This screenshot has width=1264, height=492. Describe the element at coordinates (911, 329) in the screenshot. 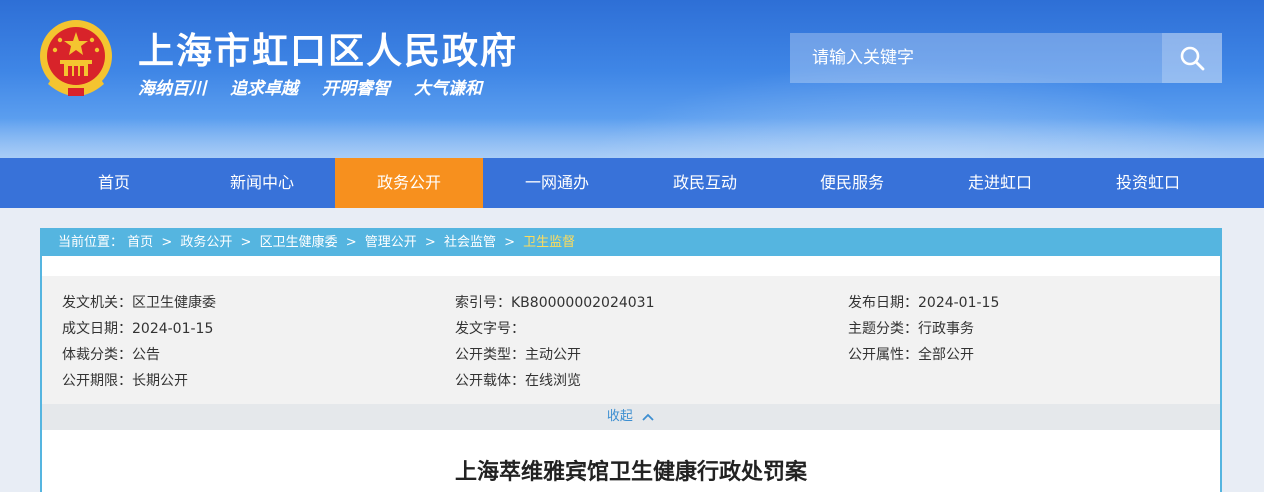

I see `meta-topic: 主题分类：行政事务` at that location.